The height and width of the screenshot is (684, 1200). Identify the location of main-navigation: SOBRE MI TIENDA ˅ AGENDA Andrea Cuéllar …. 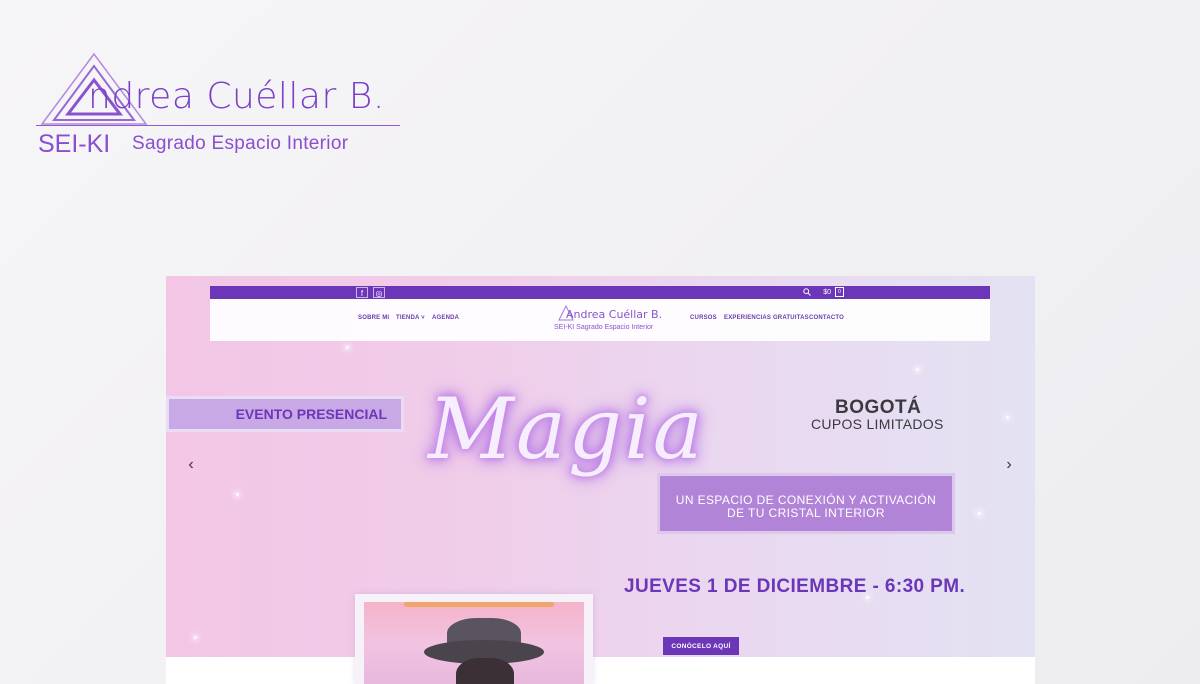
(600, 320).